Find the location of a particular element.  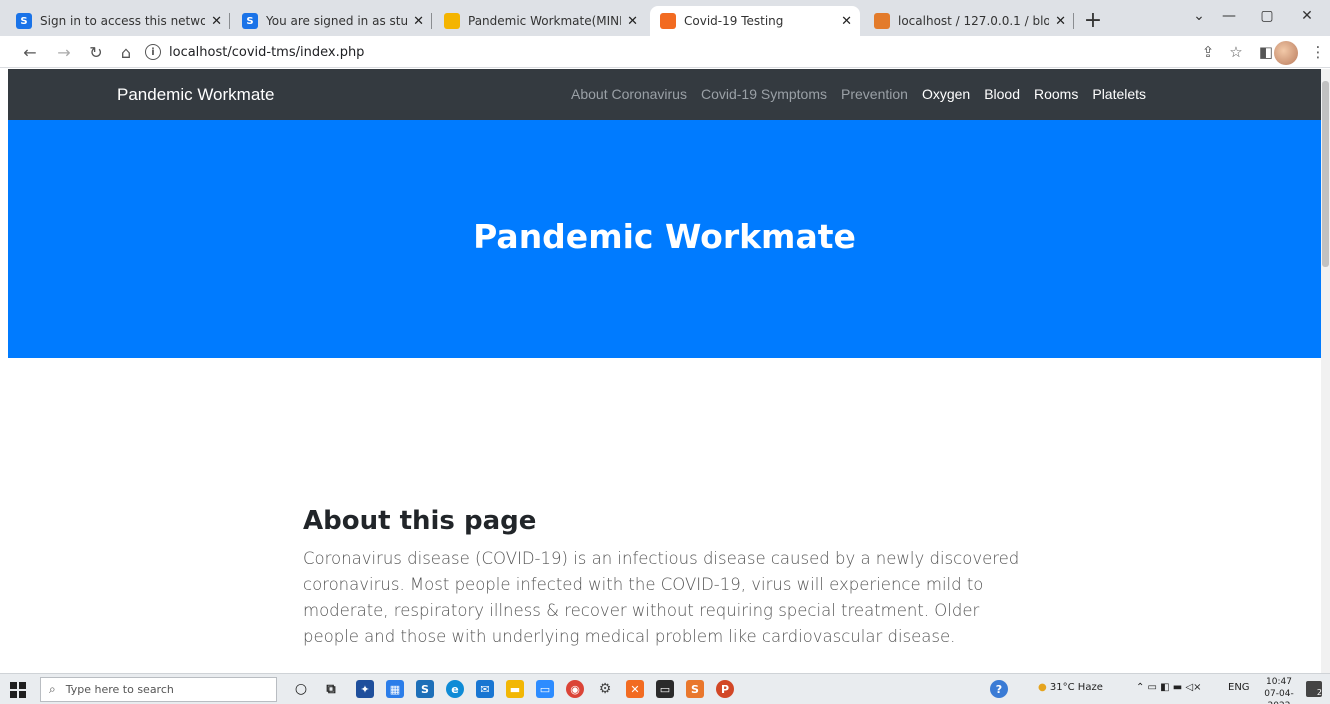

language-indicator: ENG is located at coordinates (1239, 687).